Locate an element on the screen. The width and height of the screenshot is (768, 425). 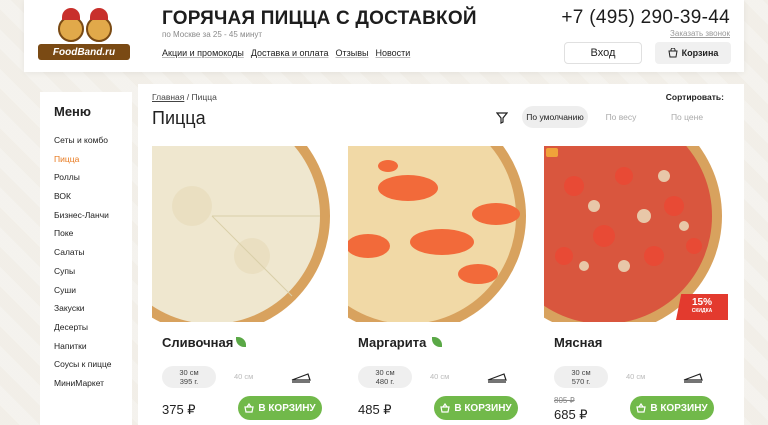
sidebar-item-sauces: Соусы к пицце is located at coordinates (93, 364).